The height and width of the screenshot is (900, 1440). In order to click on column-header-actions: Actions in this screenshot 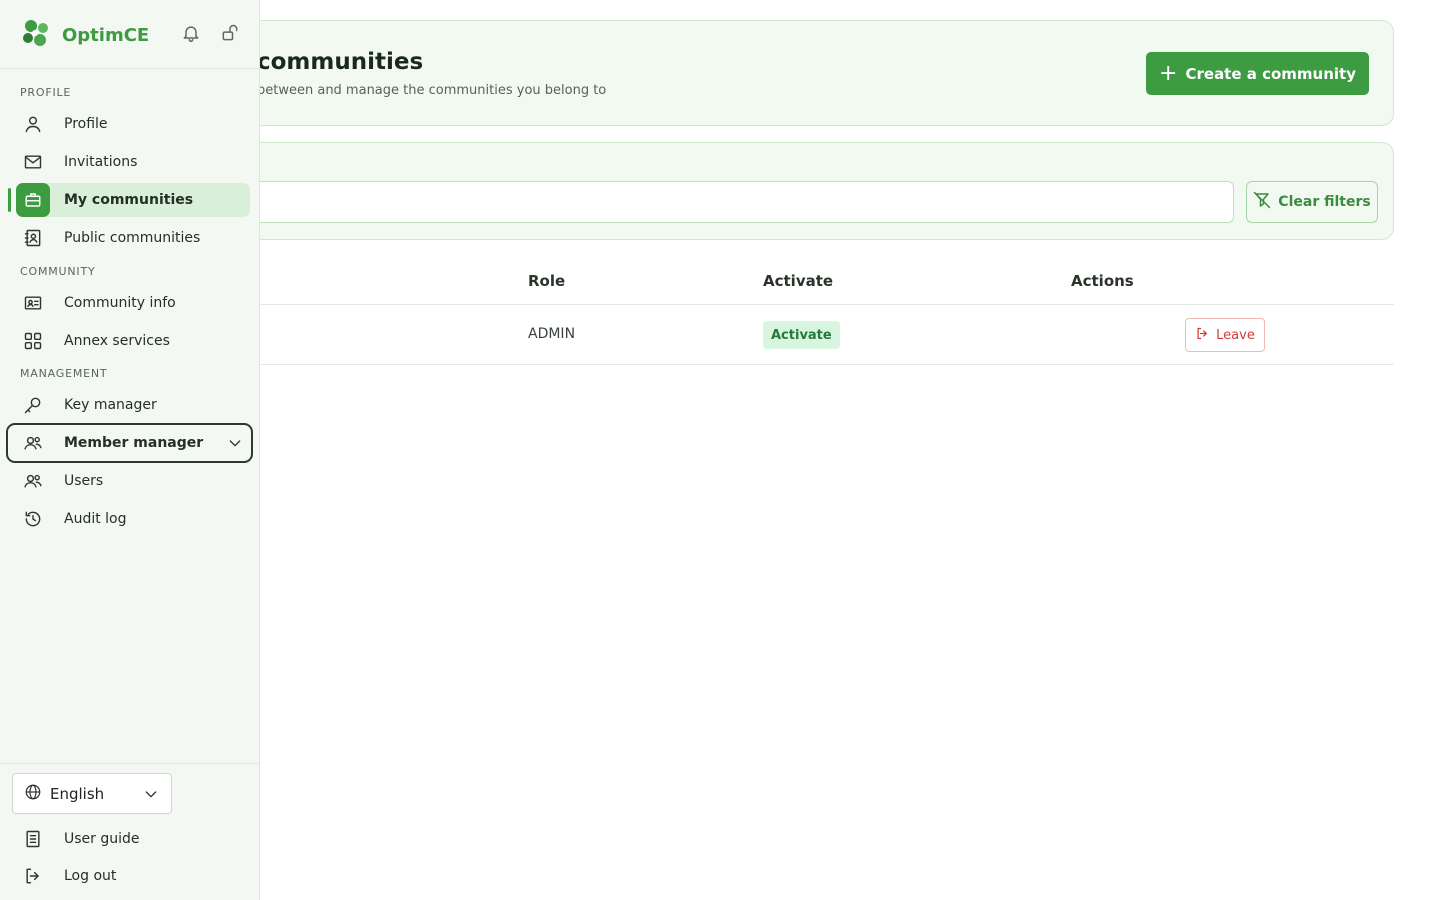, I will do `click(1102, 281)`.